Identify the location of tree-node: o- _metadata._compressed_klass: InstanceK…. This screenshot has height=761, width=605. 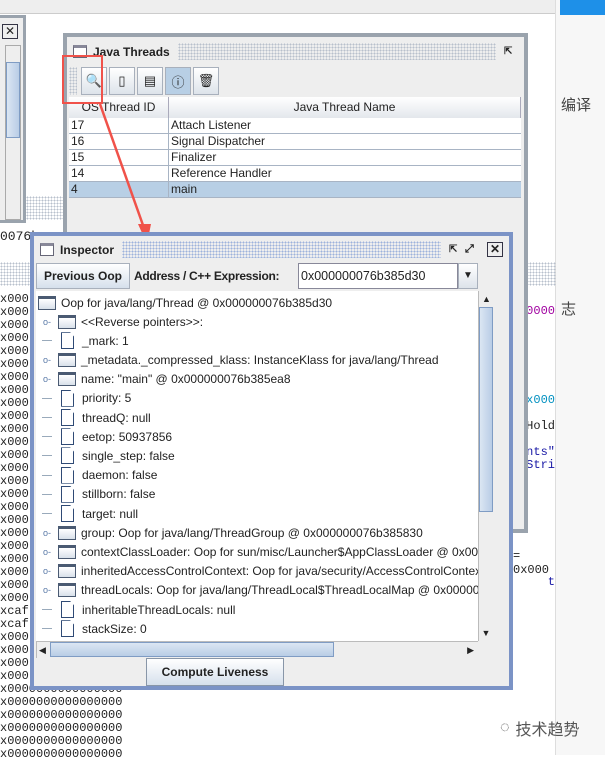
(240, 359).